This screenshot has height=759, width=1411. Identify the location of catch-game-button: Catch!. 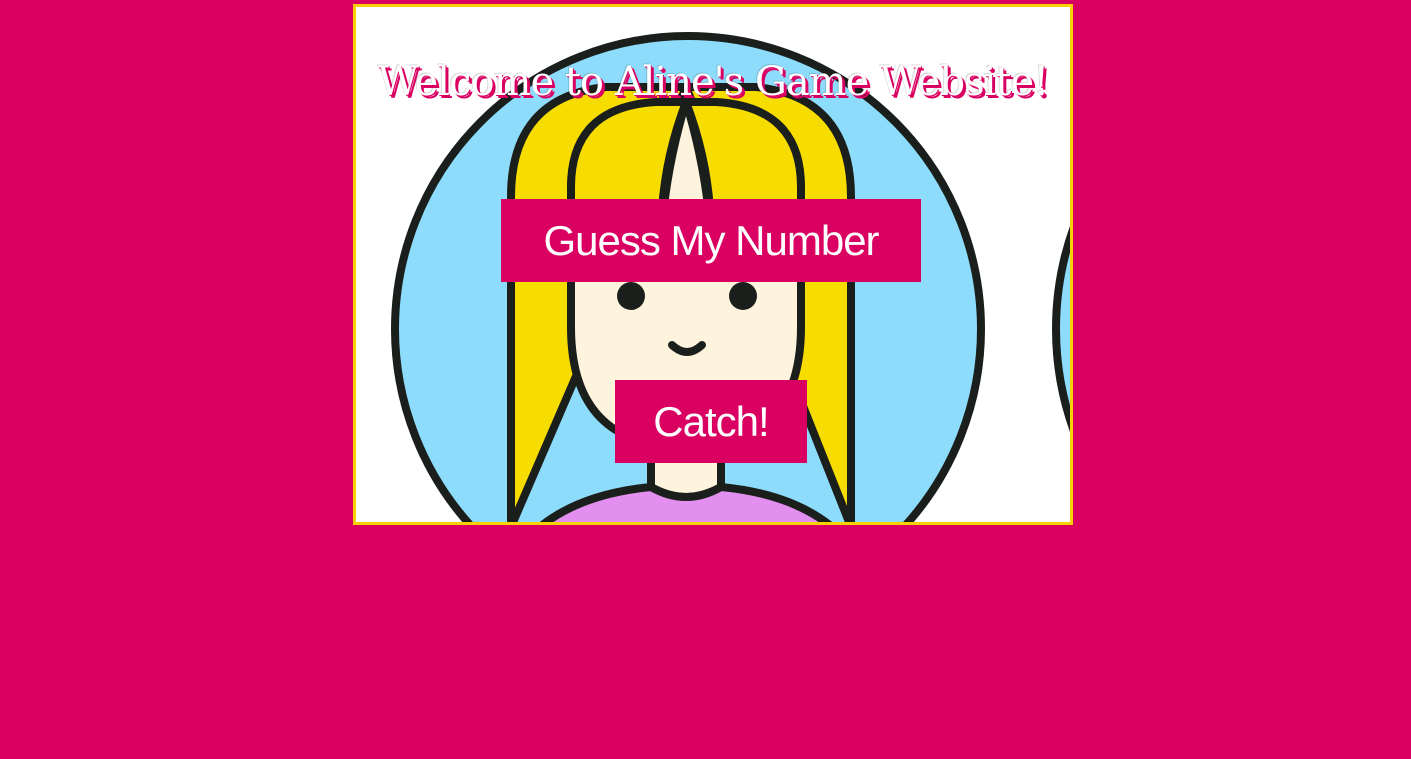
(711, 421).